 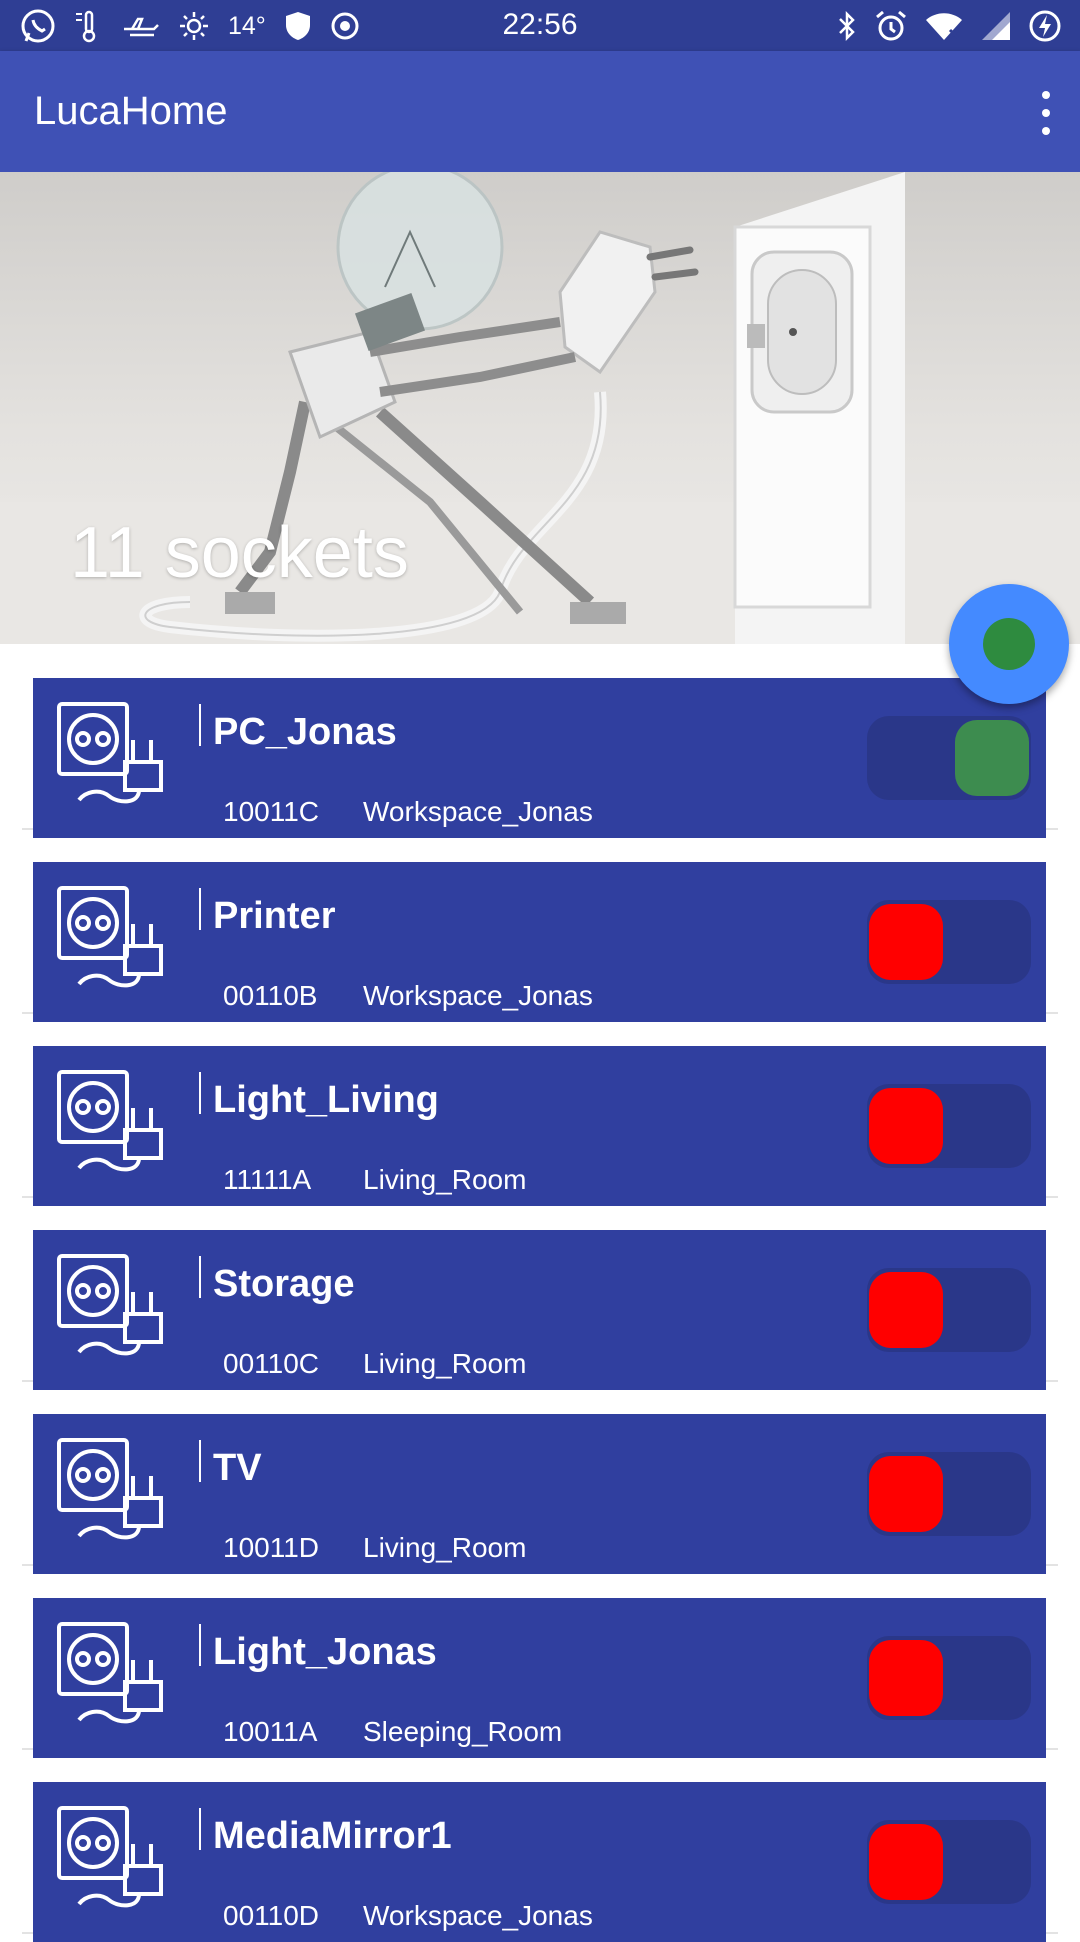 I want to click on signal-icon, so click(x=996, y=26).